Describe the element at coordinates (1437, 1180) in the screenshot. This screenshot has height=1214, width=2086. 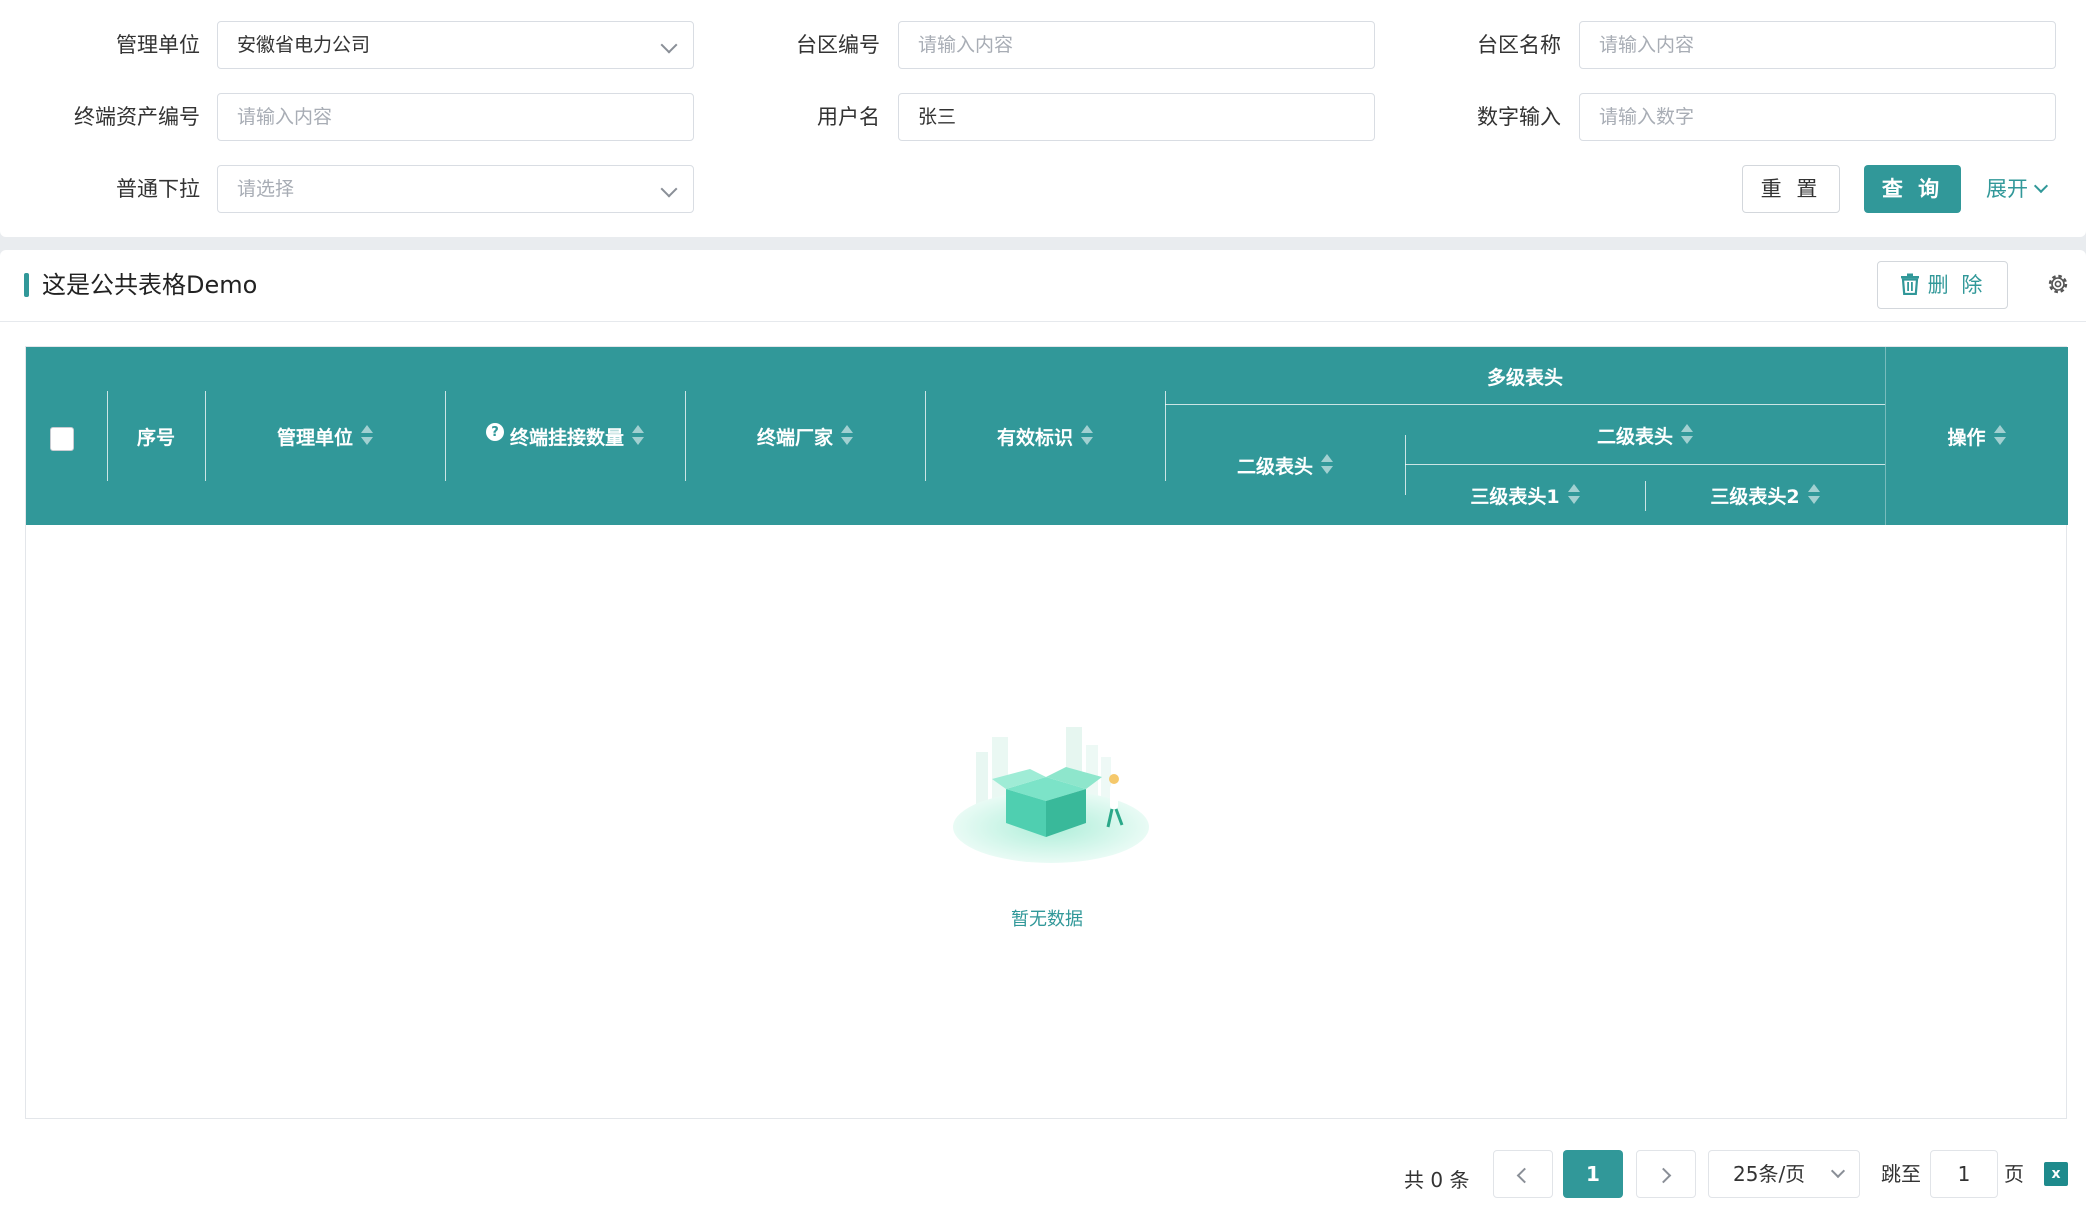
I see `total-count: 共 0 条` at that location.